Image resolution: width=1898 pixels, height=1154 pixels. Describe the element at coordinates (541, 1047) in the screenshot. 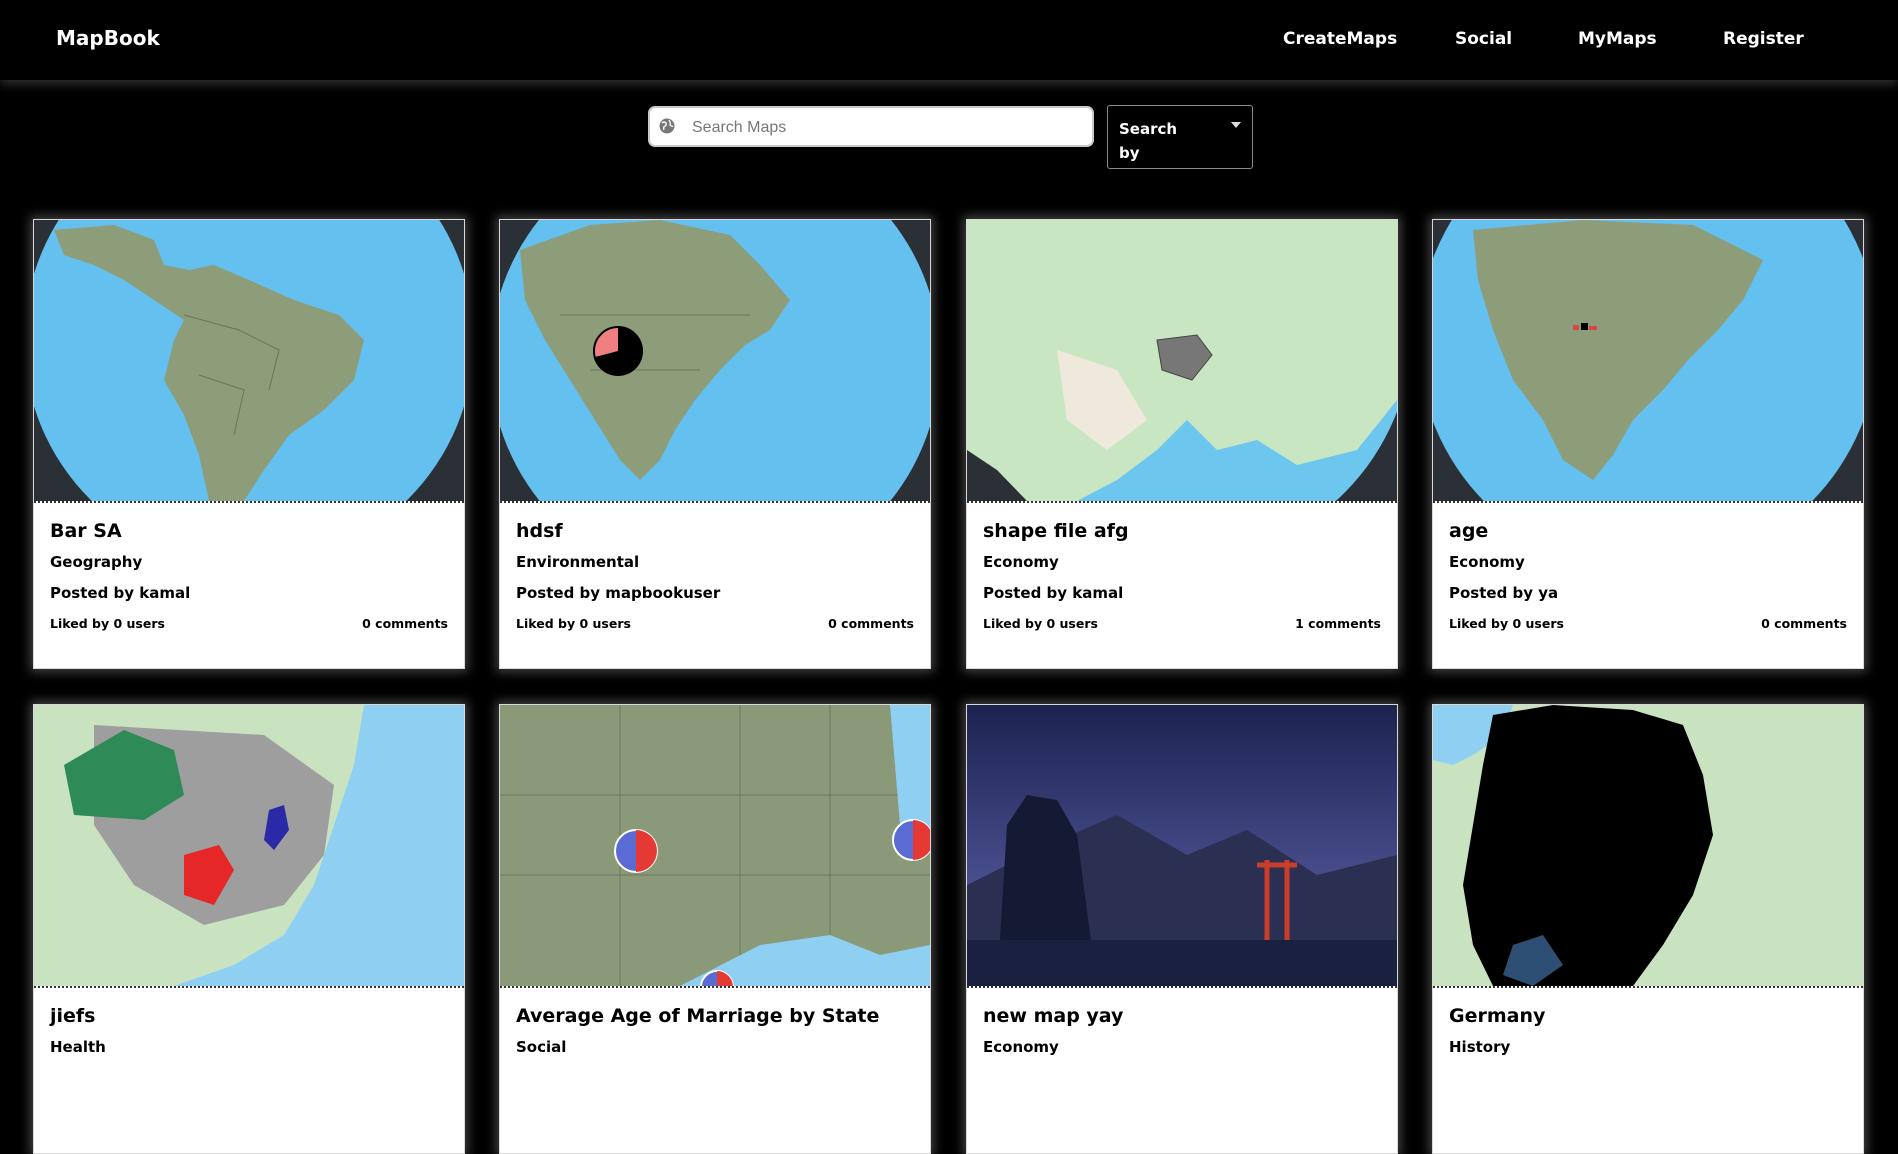

I see `card-category: Social` at that location.